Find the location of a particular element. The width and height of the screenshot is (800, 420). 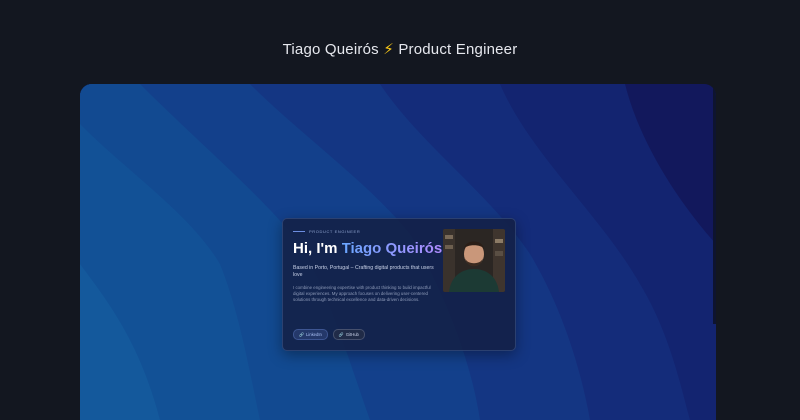

profile-photo-image is located at coordinates (474, 260).